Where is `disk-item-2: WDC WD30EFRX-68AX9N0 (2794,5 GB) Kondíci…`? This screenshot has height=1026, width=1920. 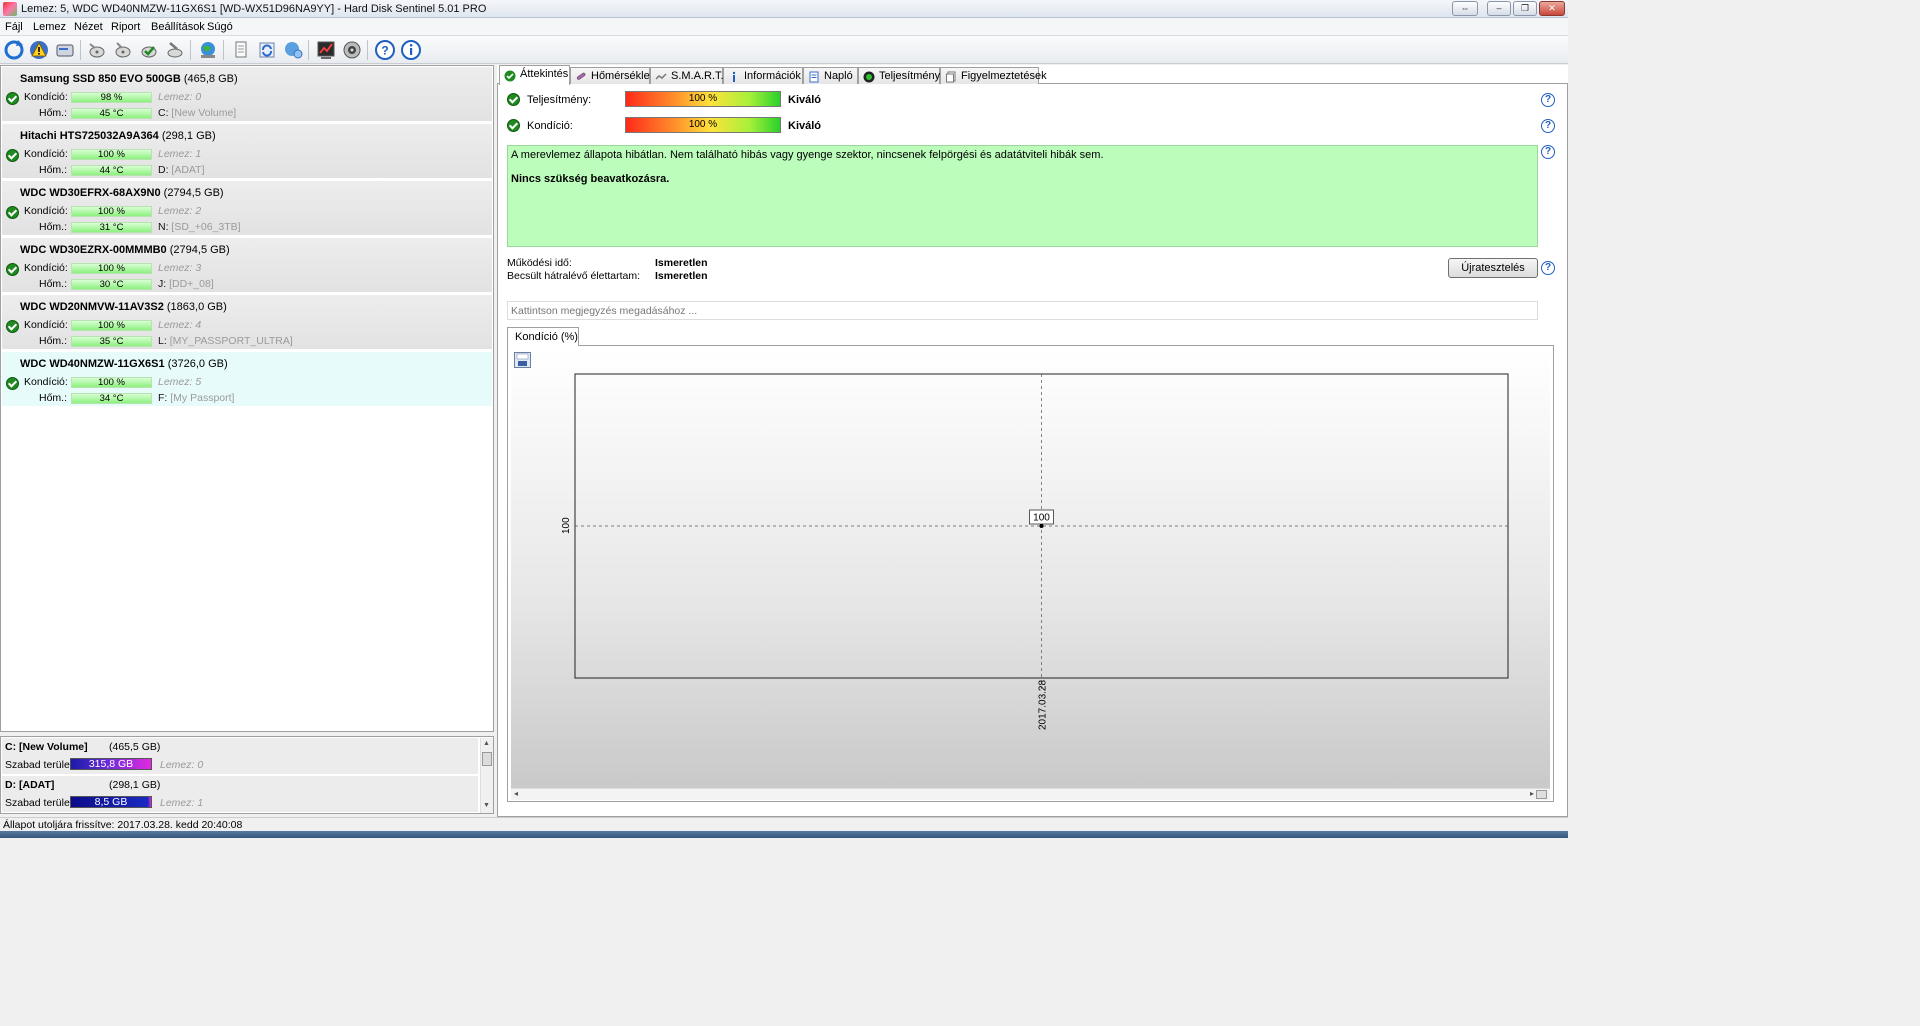
disk-item-2: WDC WD30EFRX-68AX9N0 (2794,5 GB) Kondíci… is located at coordinates (247, 208).